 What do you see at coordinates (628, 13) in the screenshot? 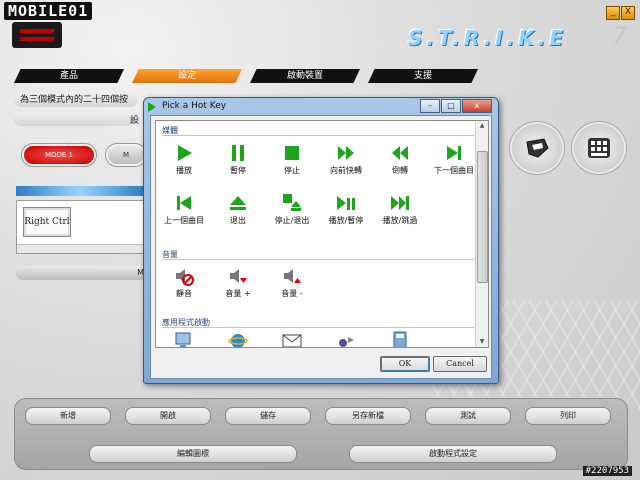
I see `close-window-button: X` at bounding box center [628, 13].